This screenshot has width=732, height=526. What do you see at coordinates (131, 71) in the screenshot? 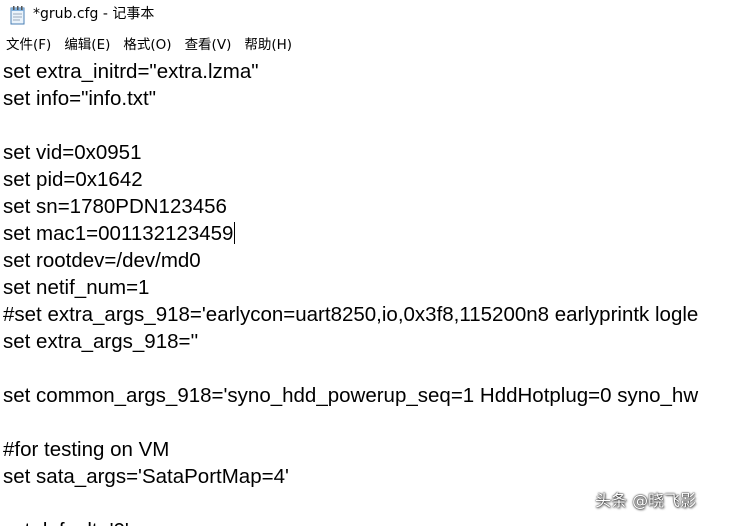
I see `editor-line: set extra_initrd="extra.lzma"` at bounding box center [131, 71].